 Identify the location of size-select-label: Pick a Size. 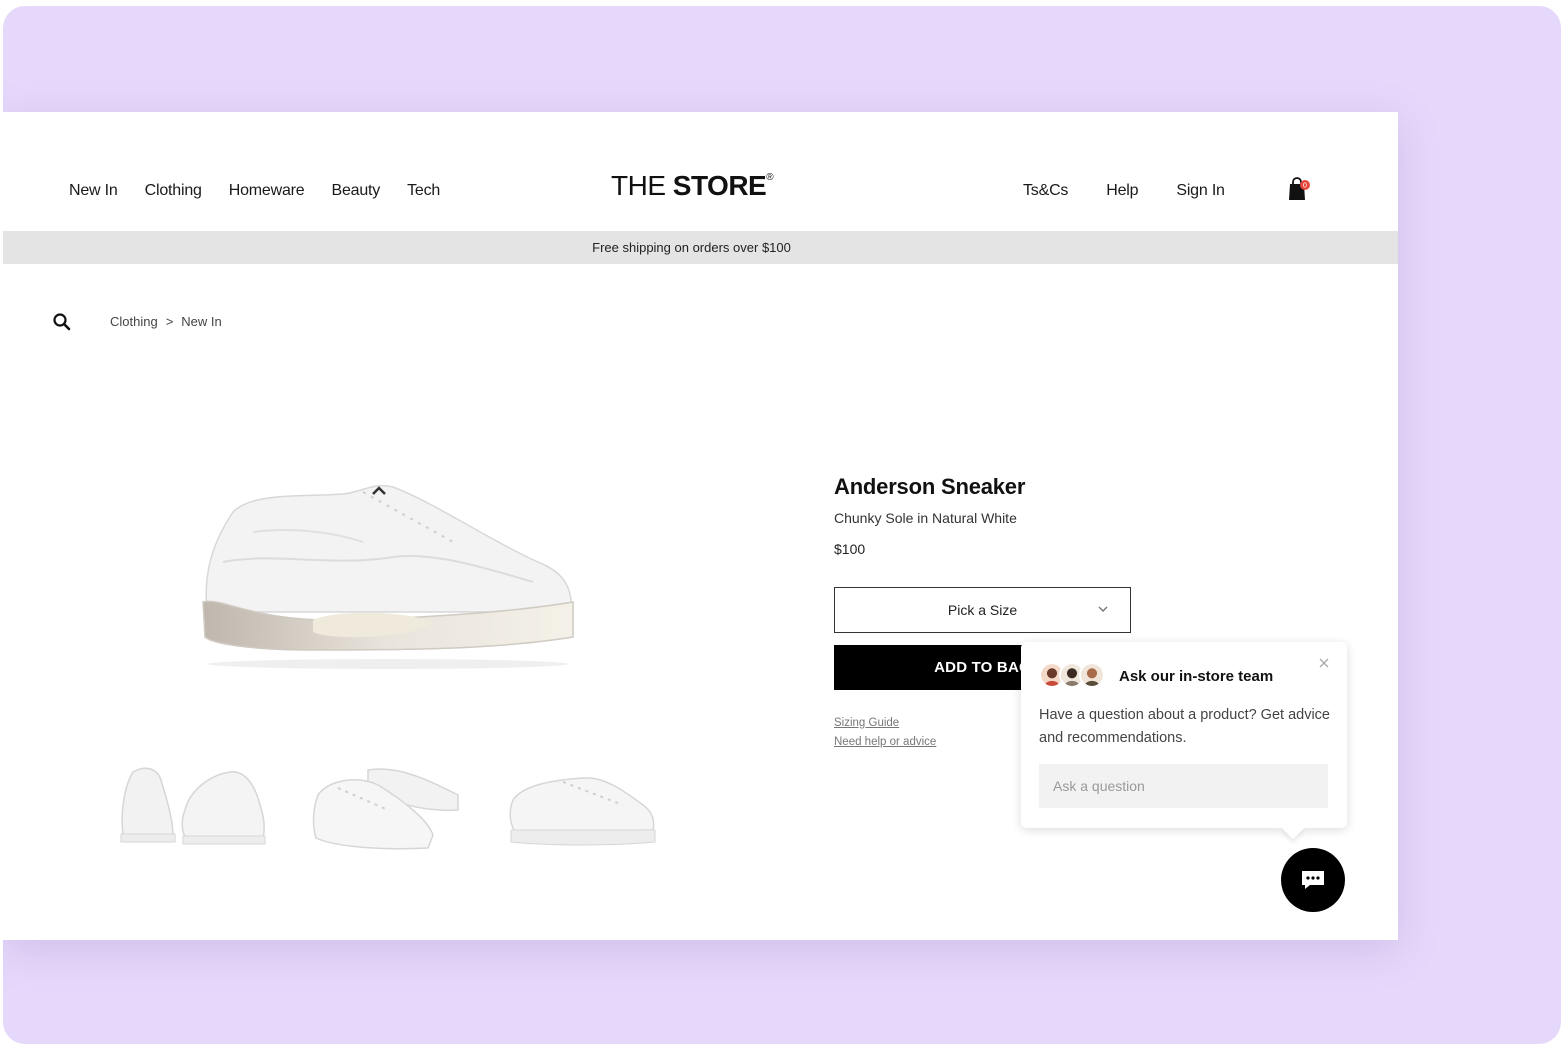
(982, 610).